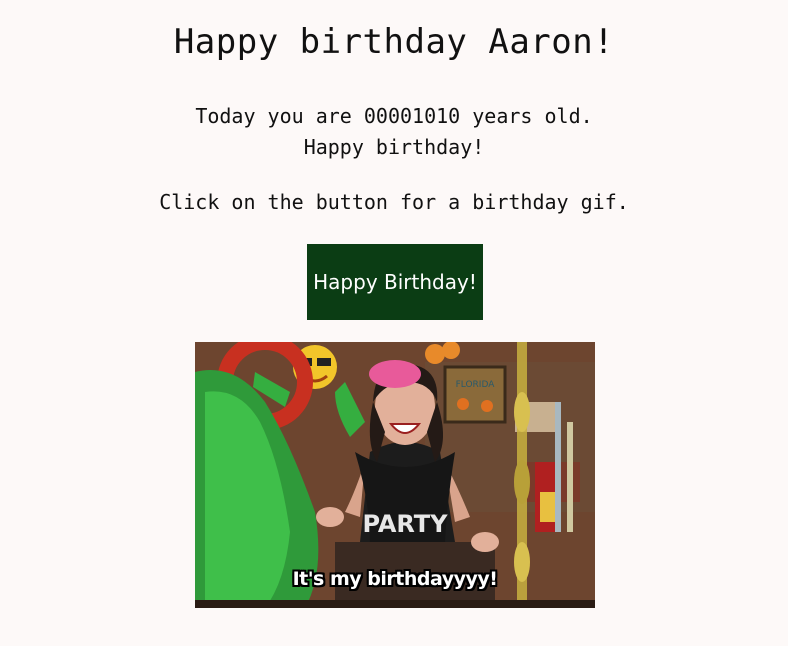 Image resolution: width=788 pixels, height=646 pixels. I want to click on sign-text: FLORIDA, so click(476, 385).